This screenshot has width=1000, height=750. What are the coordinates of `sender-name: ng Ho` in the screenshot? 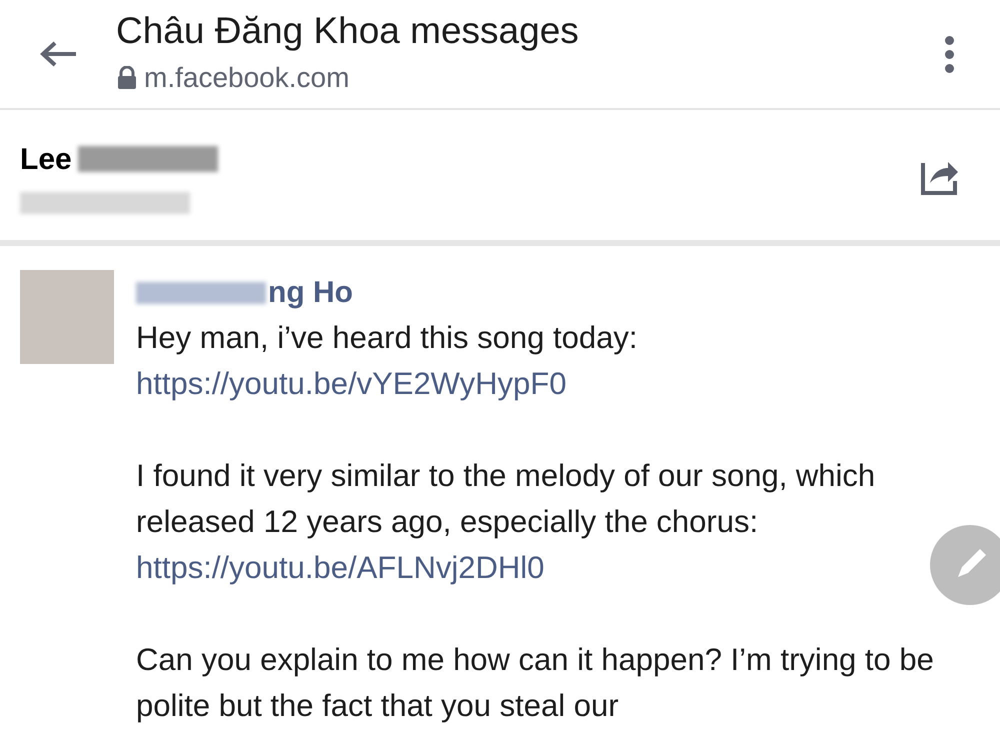 It's located at (310, 293).